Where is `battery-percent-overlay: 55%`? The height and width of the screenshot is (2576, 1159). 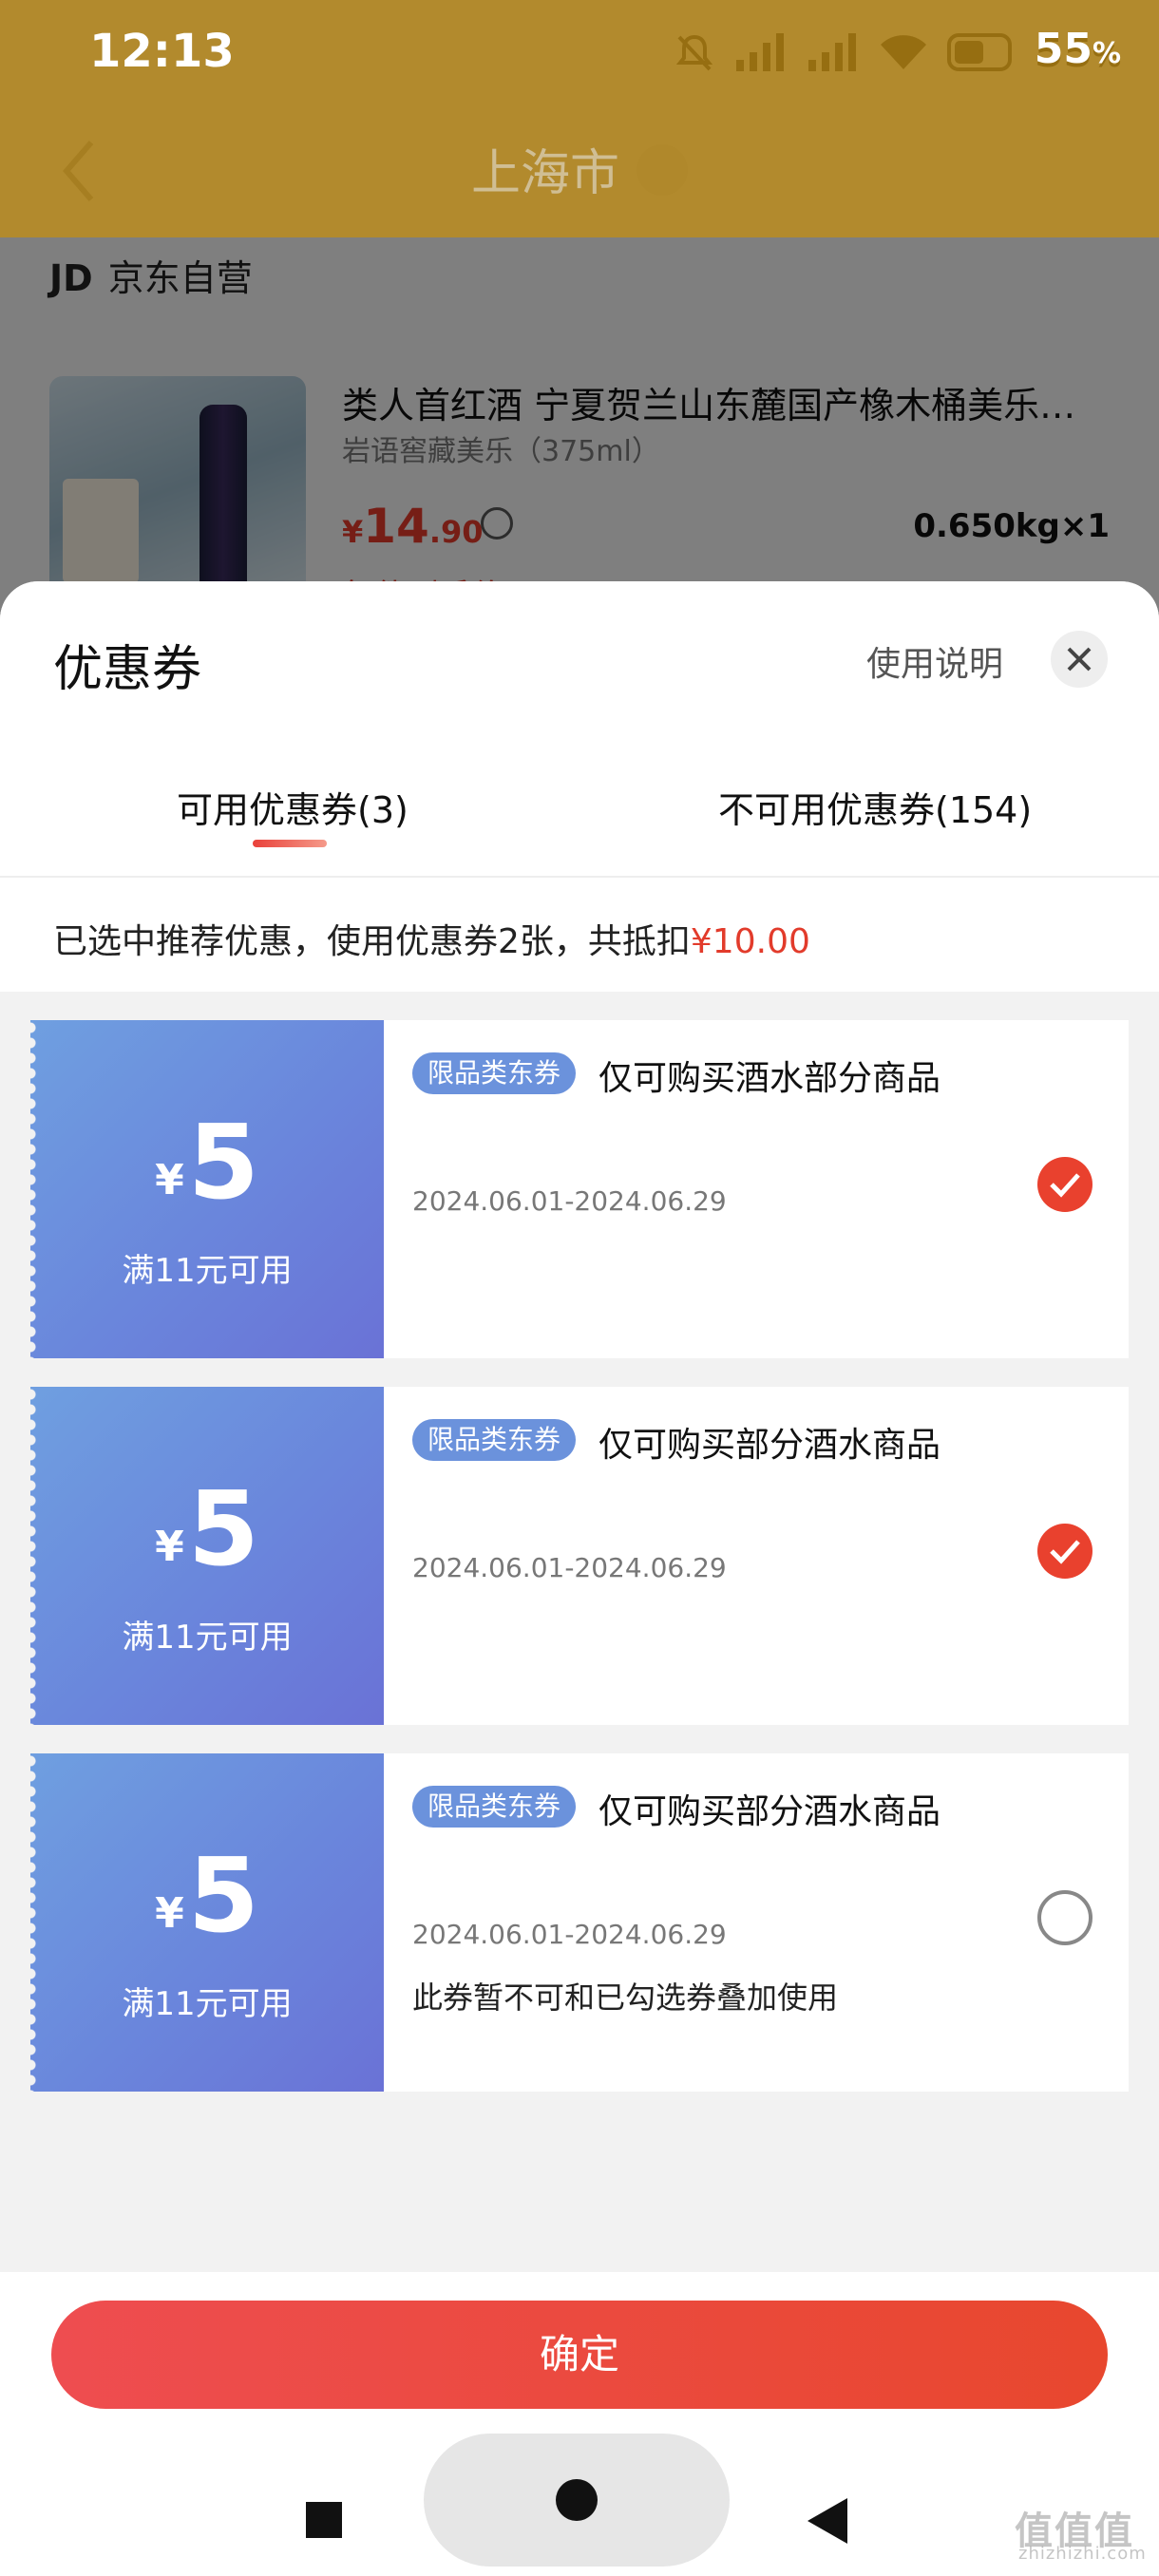 battery-percent-overlay: 55% is located at coordinates (1077, 49).